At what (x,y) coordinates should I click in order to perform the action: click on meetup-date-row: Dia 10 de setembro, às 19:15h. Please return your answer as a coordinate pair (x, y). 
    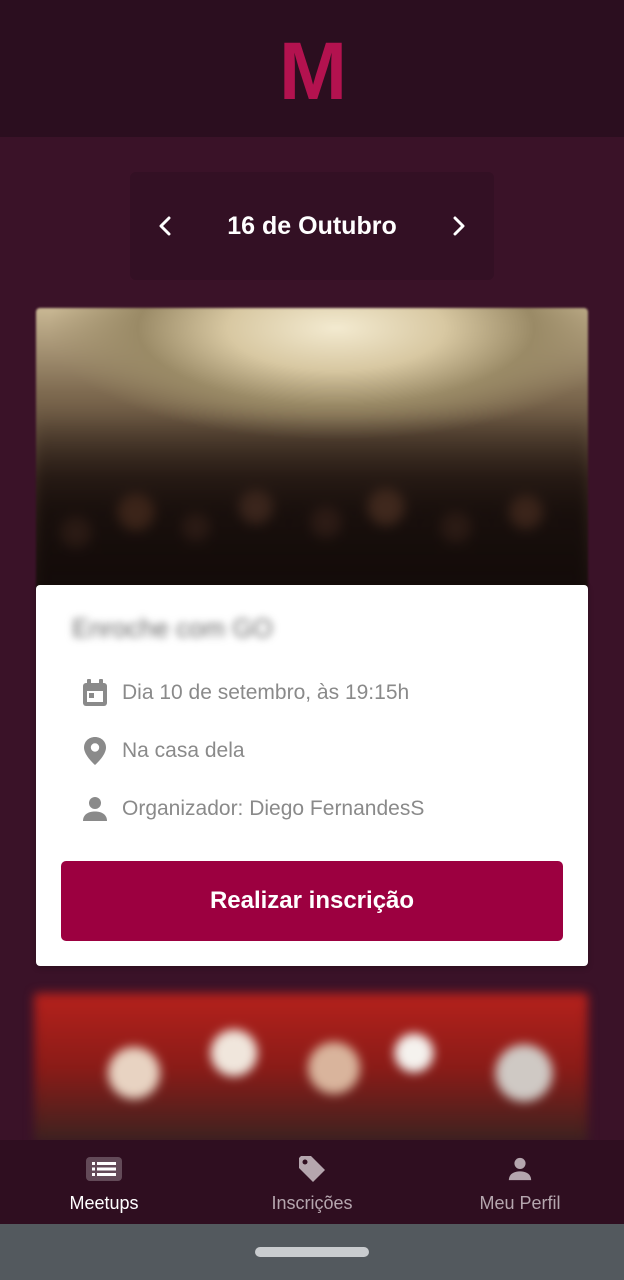
    Looking at the image, I should click on (244, 693).